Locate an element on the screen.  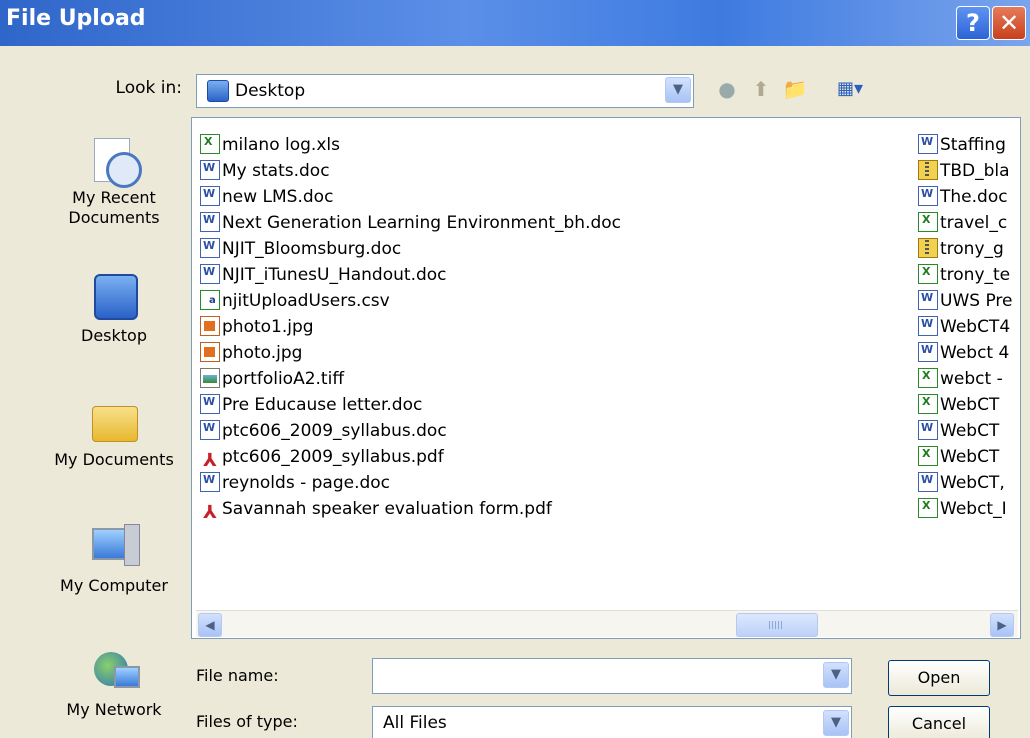
scroll-thumb is located at coordinates (777, 625).